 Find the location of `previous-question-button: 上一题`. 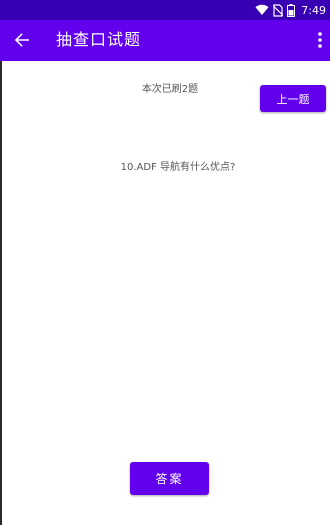

previous-question-button: 上一题 is located at coordinates (293, 98).